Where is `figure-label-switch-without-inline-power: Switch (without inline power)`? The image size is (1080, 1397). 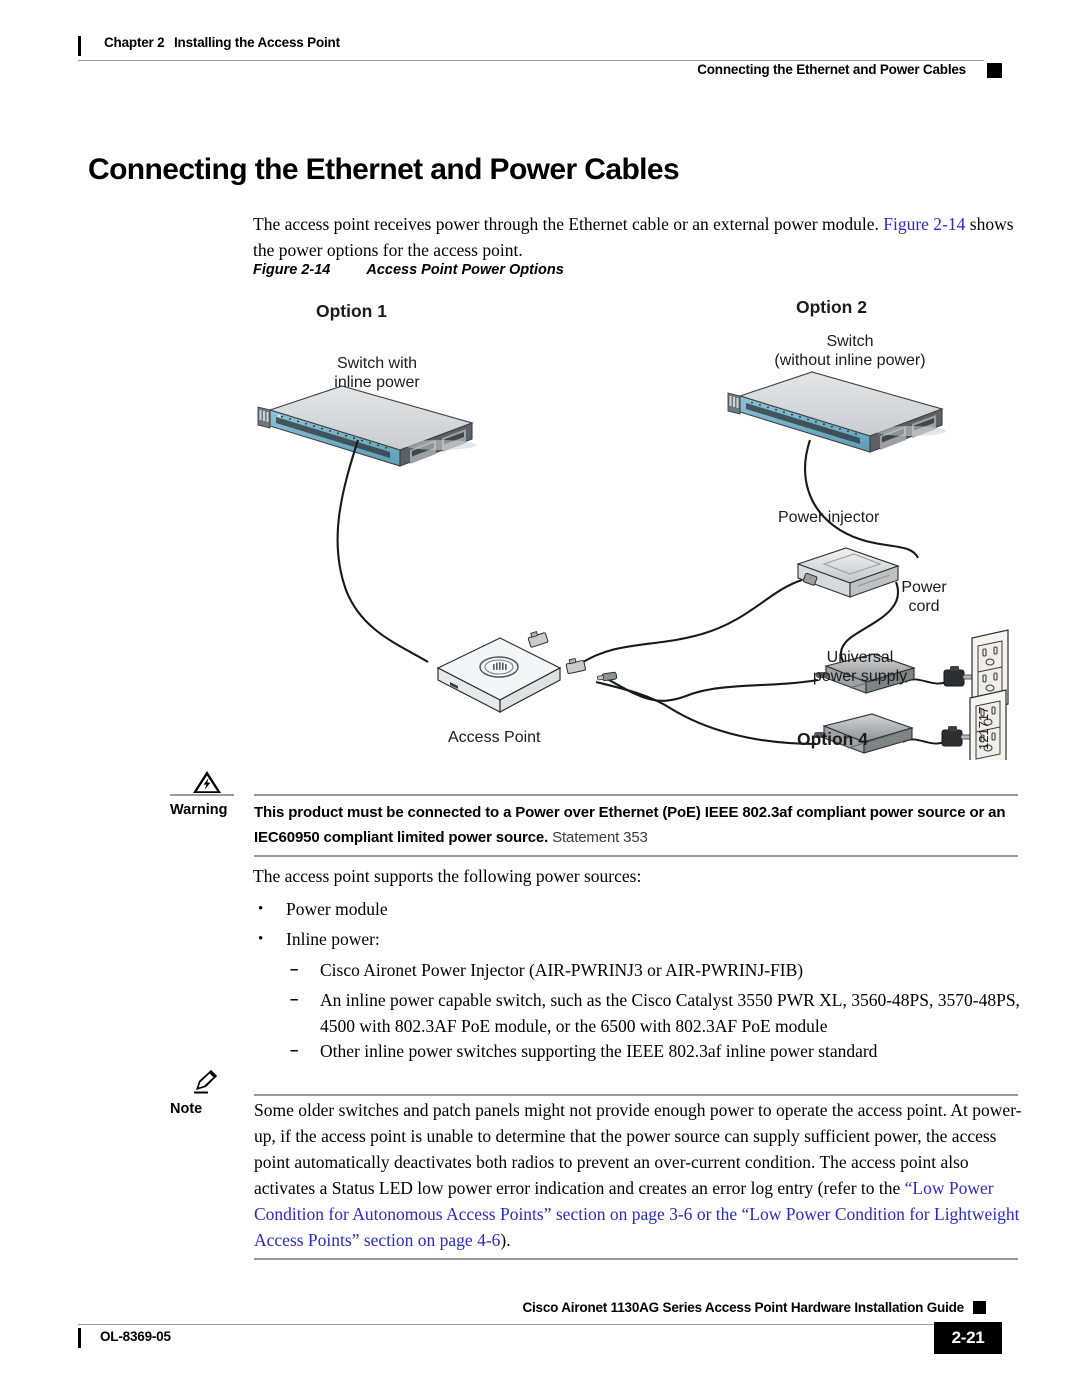 figure-label-switch-without-inline-power: Switch (without inline power) is located at coordinates (850, 351).